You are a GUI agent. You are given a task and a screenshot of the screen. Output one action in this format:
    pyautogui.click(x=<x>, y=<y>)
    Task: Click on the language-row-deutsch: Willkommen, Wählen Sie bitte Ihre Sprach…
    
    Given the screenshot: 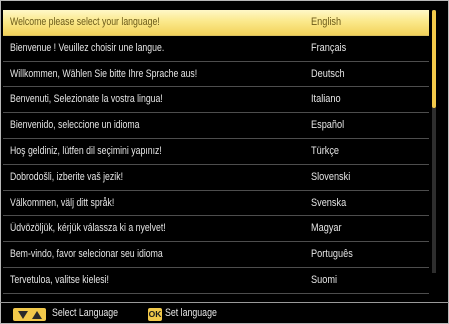 What is the action you would take?
    pyautogui.click(x=216, y=75)
    